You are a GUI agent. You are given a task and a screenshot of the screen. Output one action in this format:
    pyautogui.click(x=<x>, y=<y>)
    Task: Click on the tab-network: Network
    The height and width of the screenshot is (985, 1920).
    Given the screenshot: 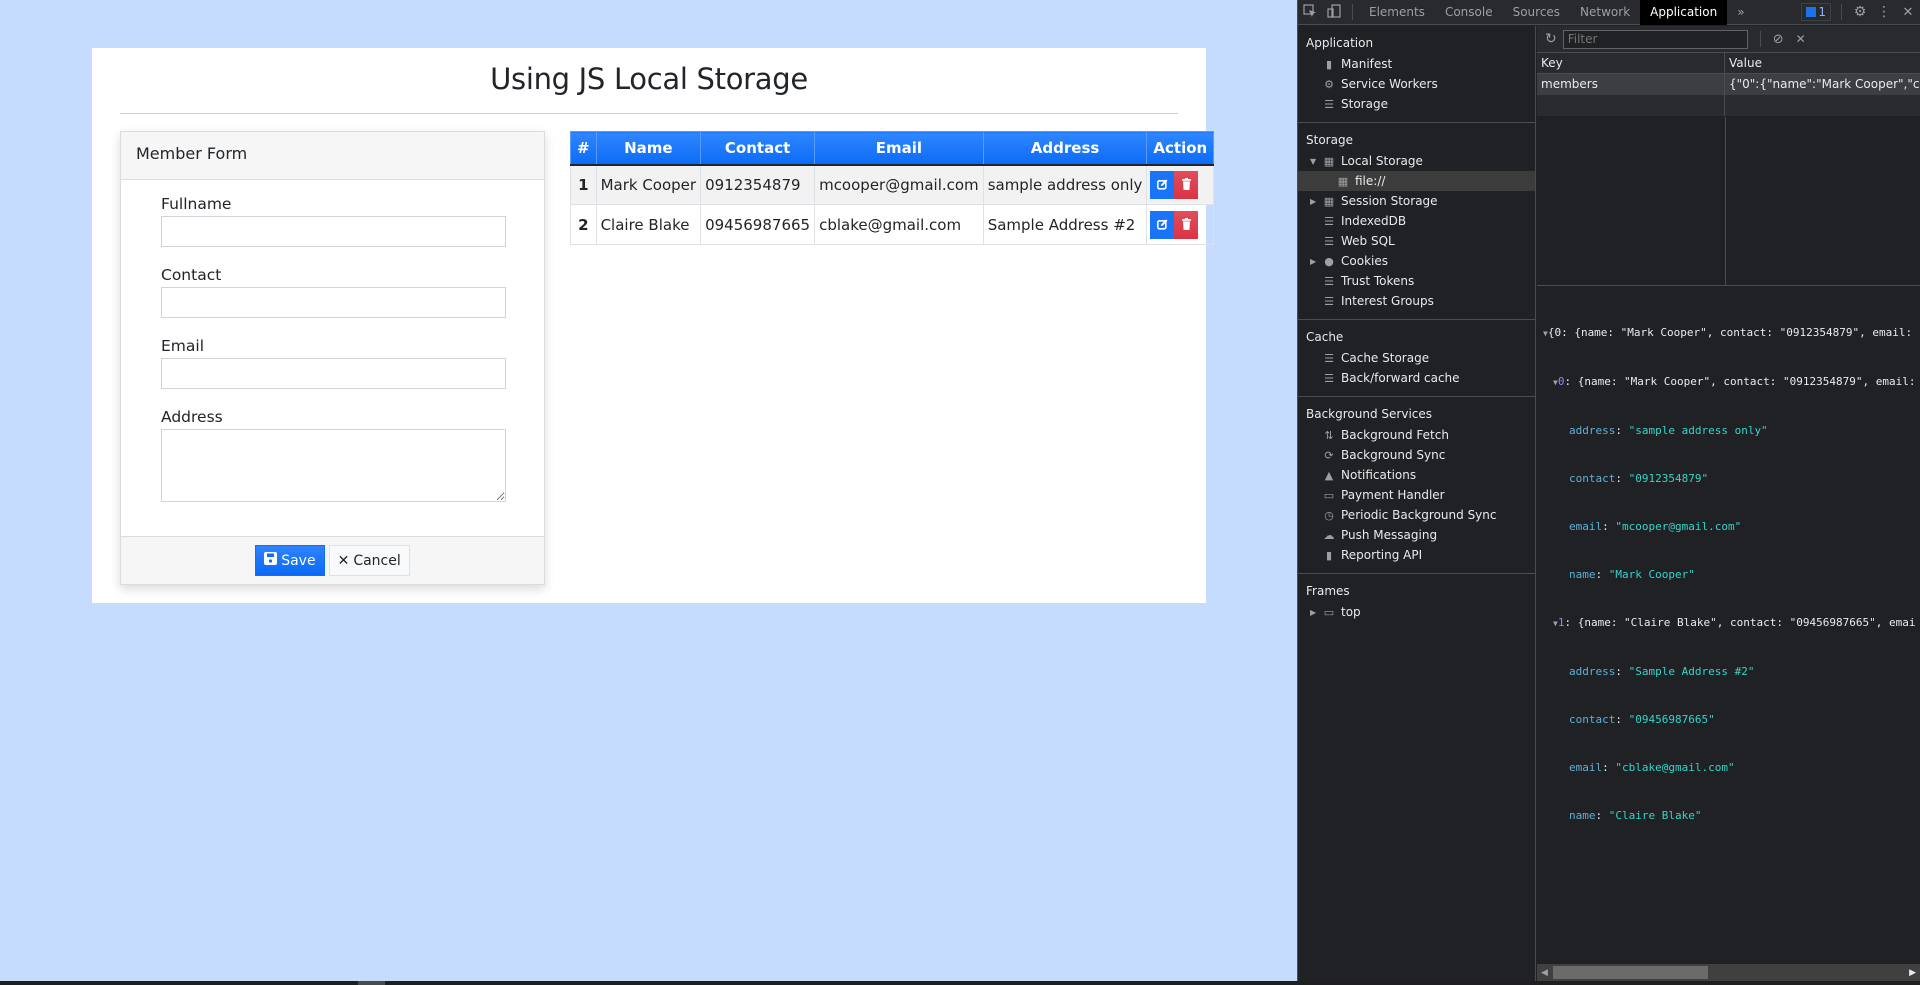 What is the action you would take?
    pyautogui.click(x=1605, y=12)
    